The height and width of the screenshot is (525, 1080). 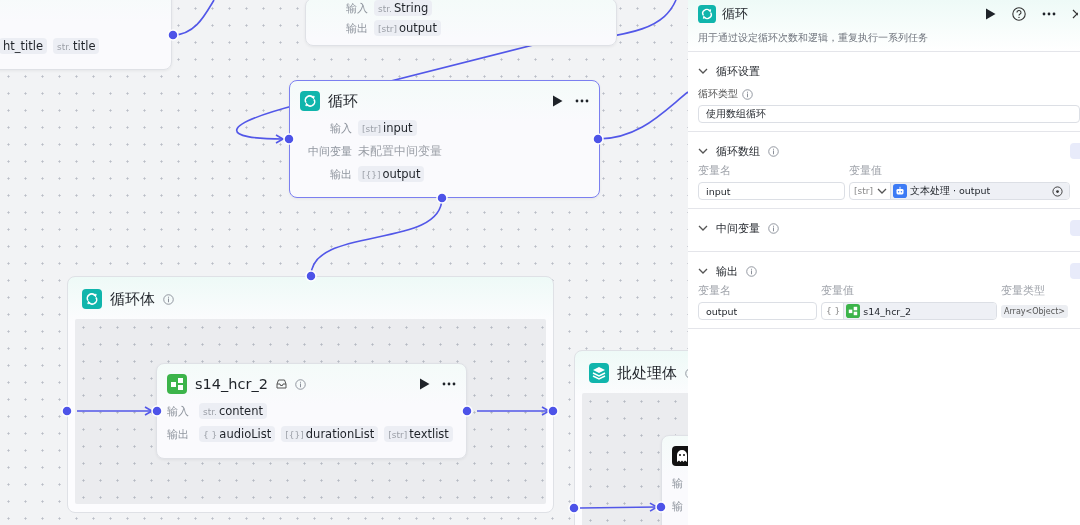 What do you see at coordinates (76, 46) in the screenshot?
I see `param-tag: str. title` at bounding box center [76, 46].